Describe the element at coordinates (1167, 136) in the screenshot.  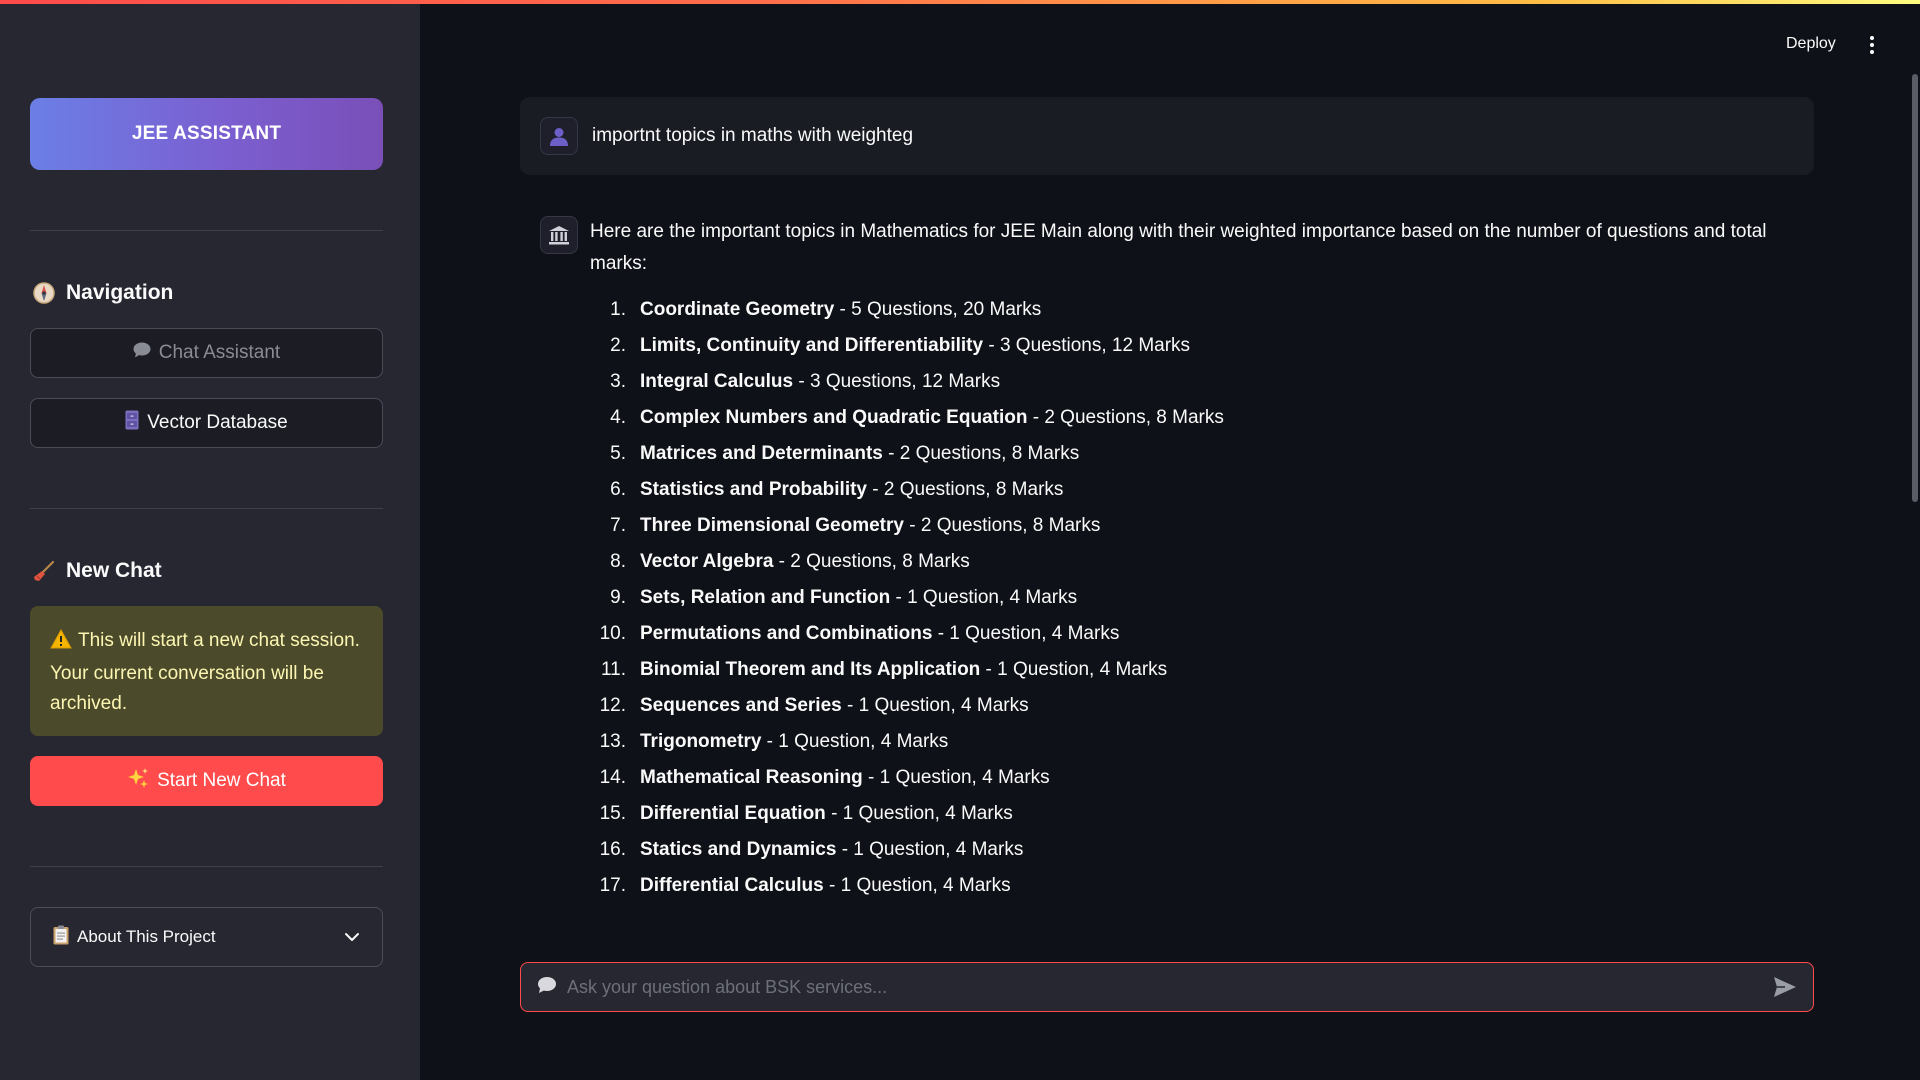
I see `user-message: importnt topics in maths with weighteg` at that location.